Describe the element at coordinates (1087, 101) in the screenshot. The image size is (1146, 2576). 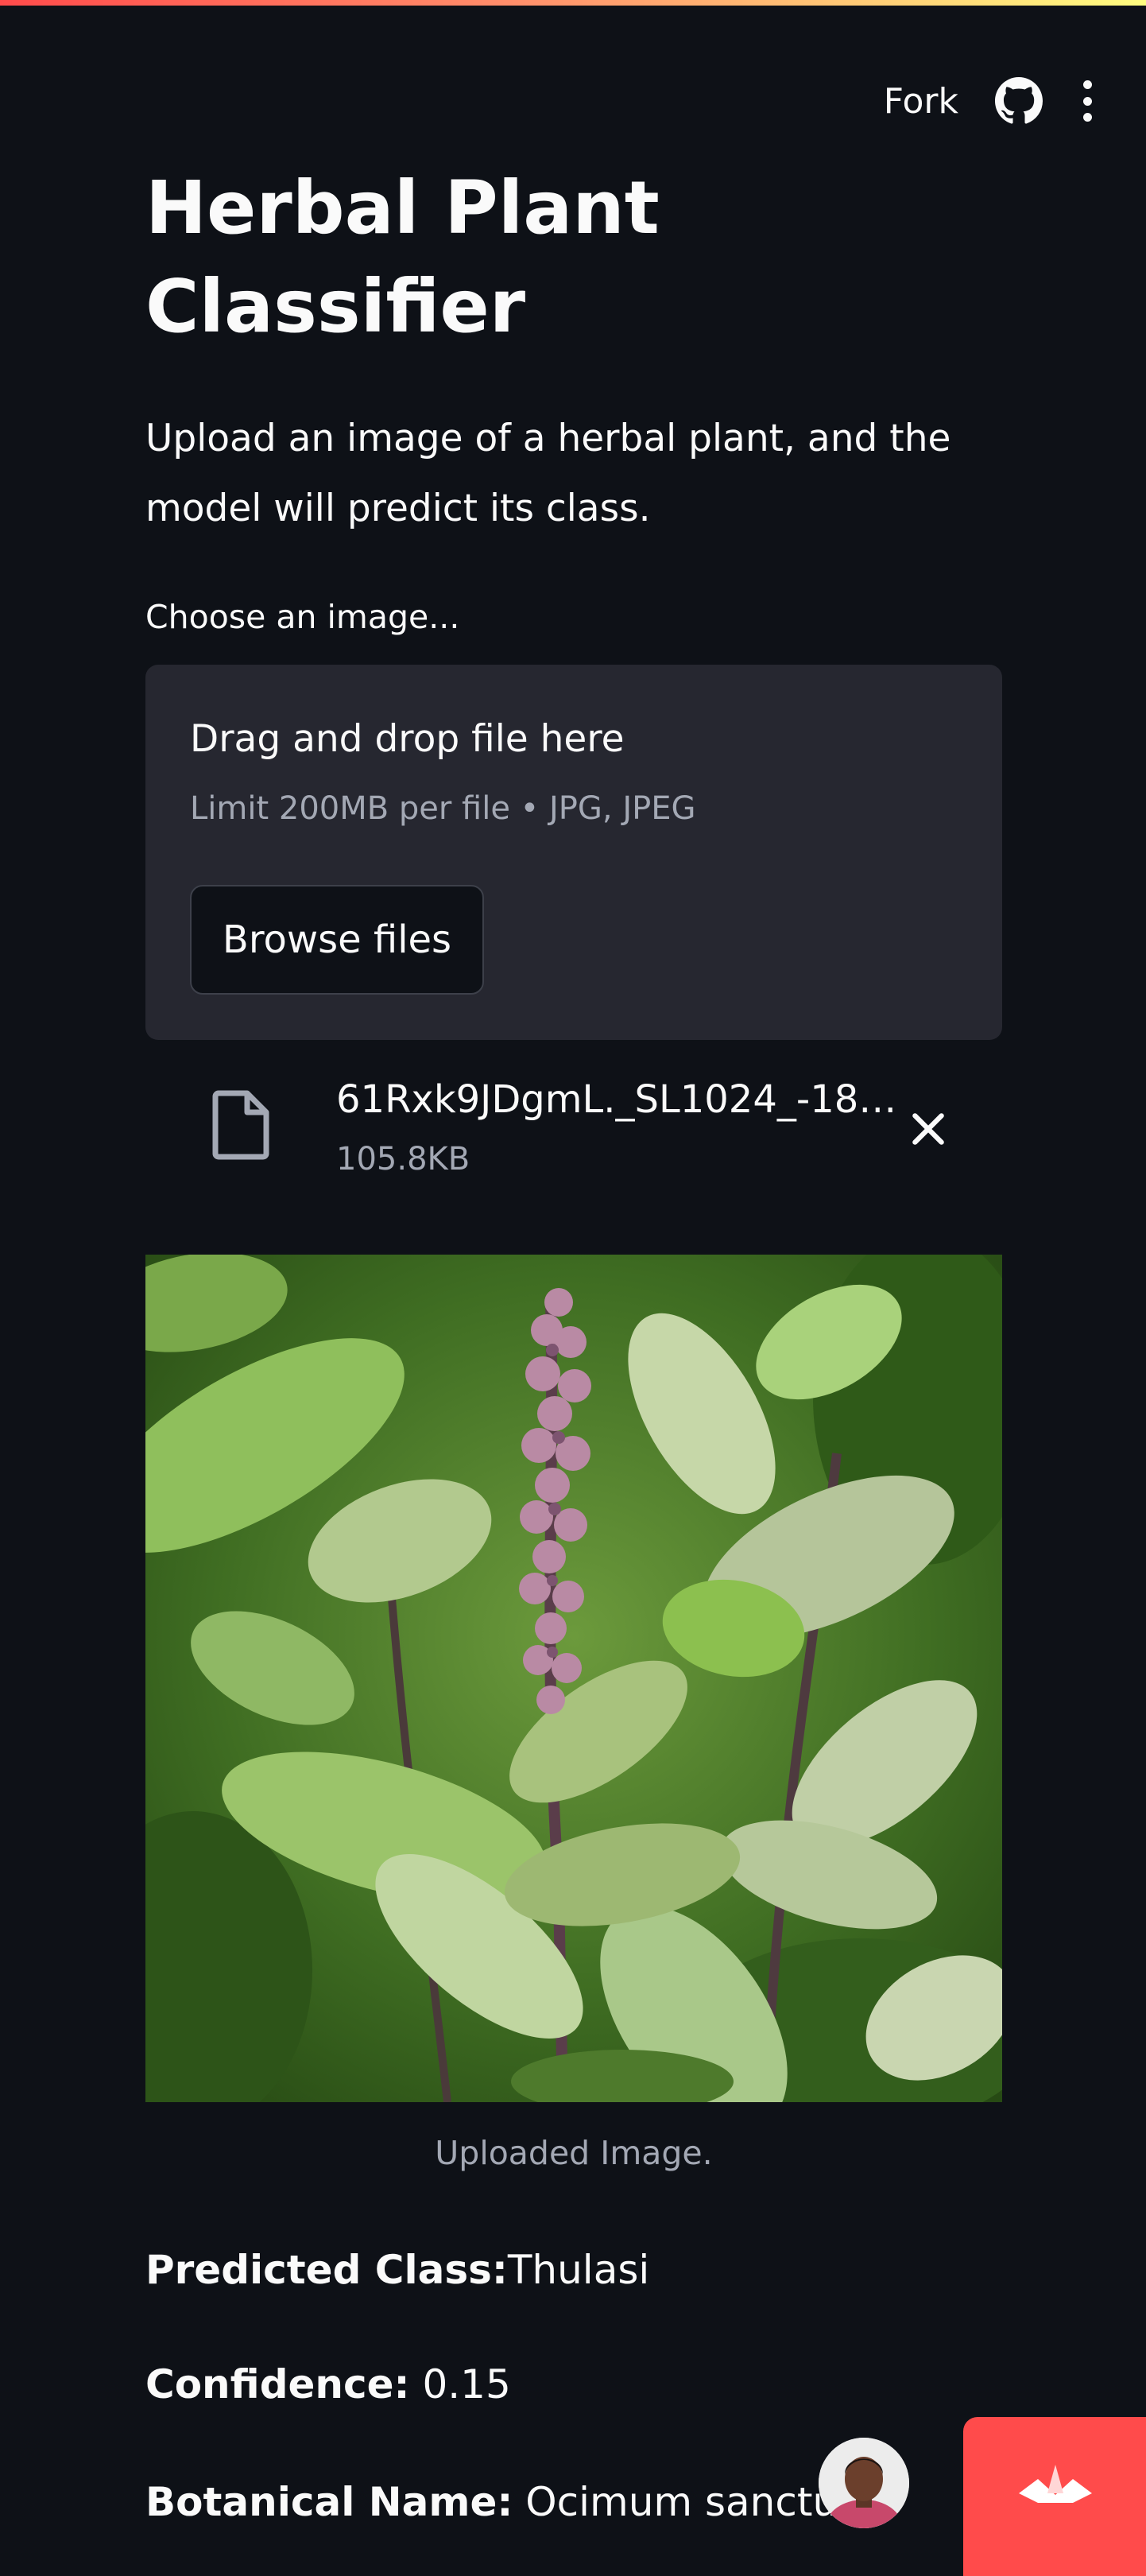
I see `kebab-menu-icon` at that location.